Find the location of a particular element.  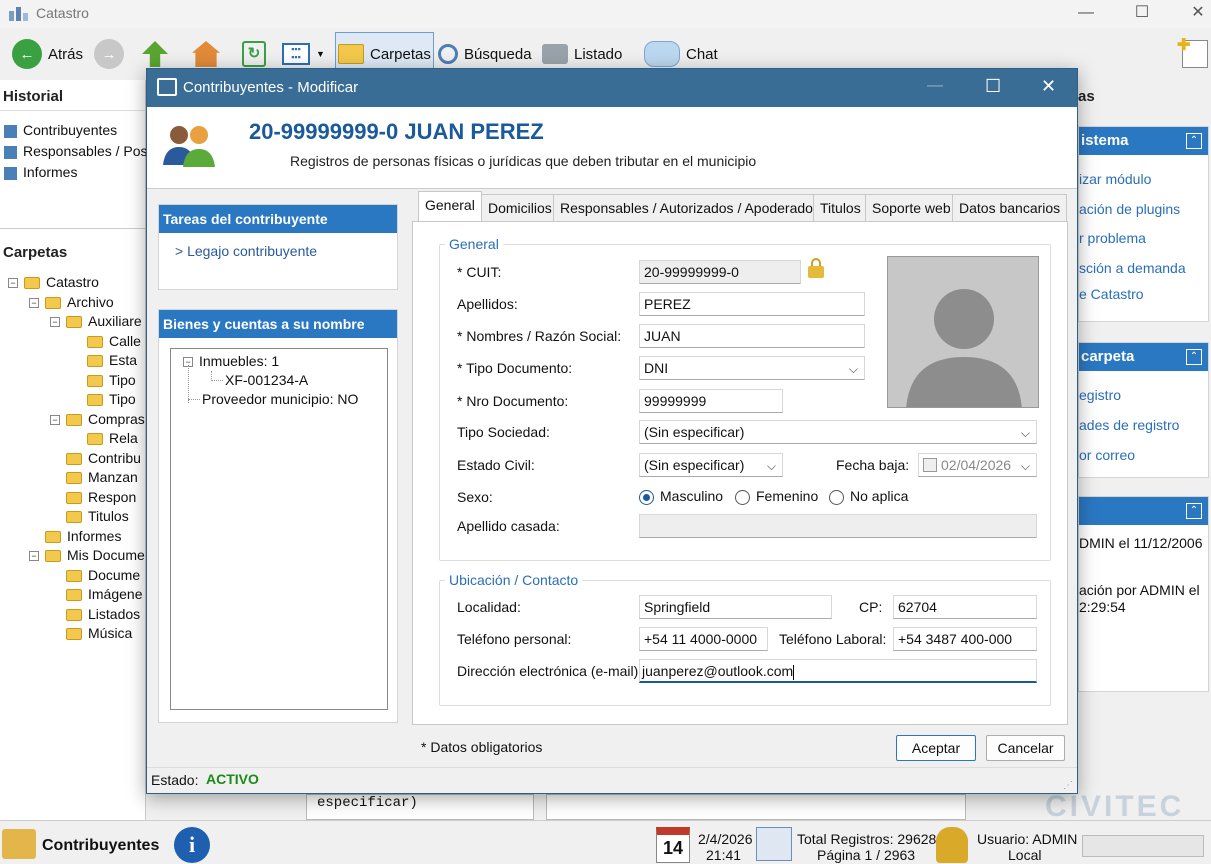

chat-button: Chat is located at coordinates (681, 54).